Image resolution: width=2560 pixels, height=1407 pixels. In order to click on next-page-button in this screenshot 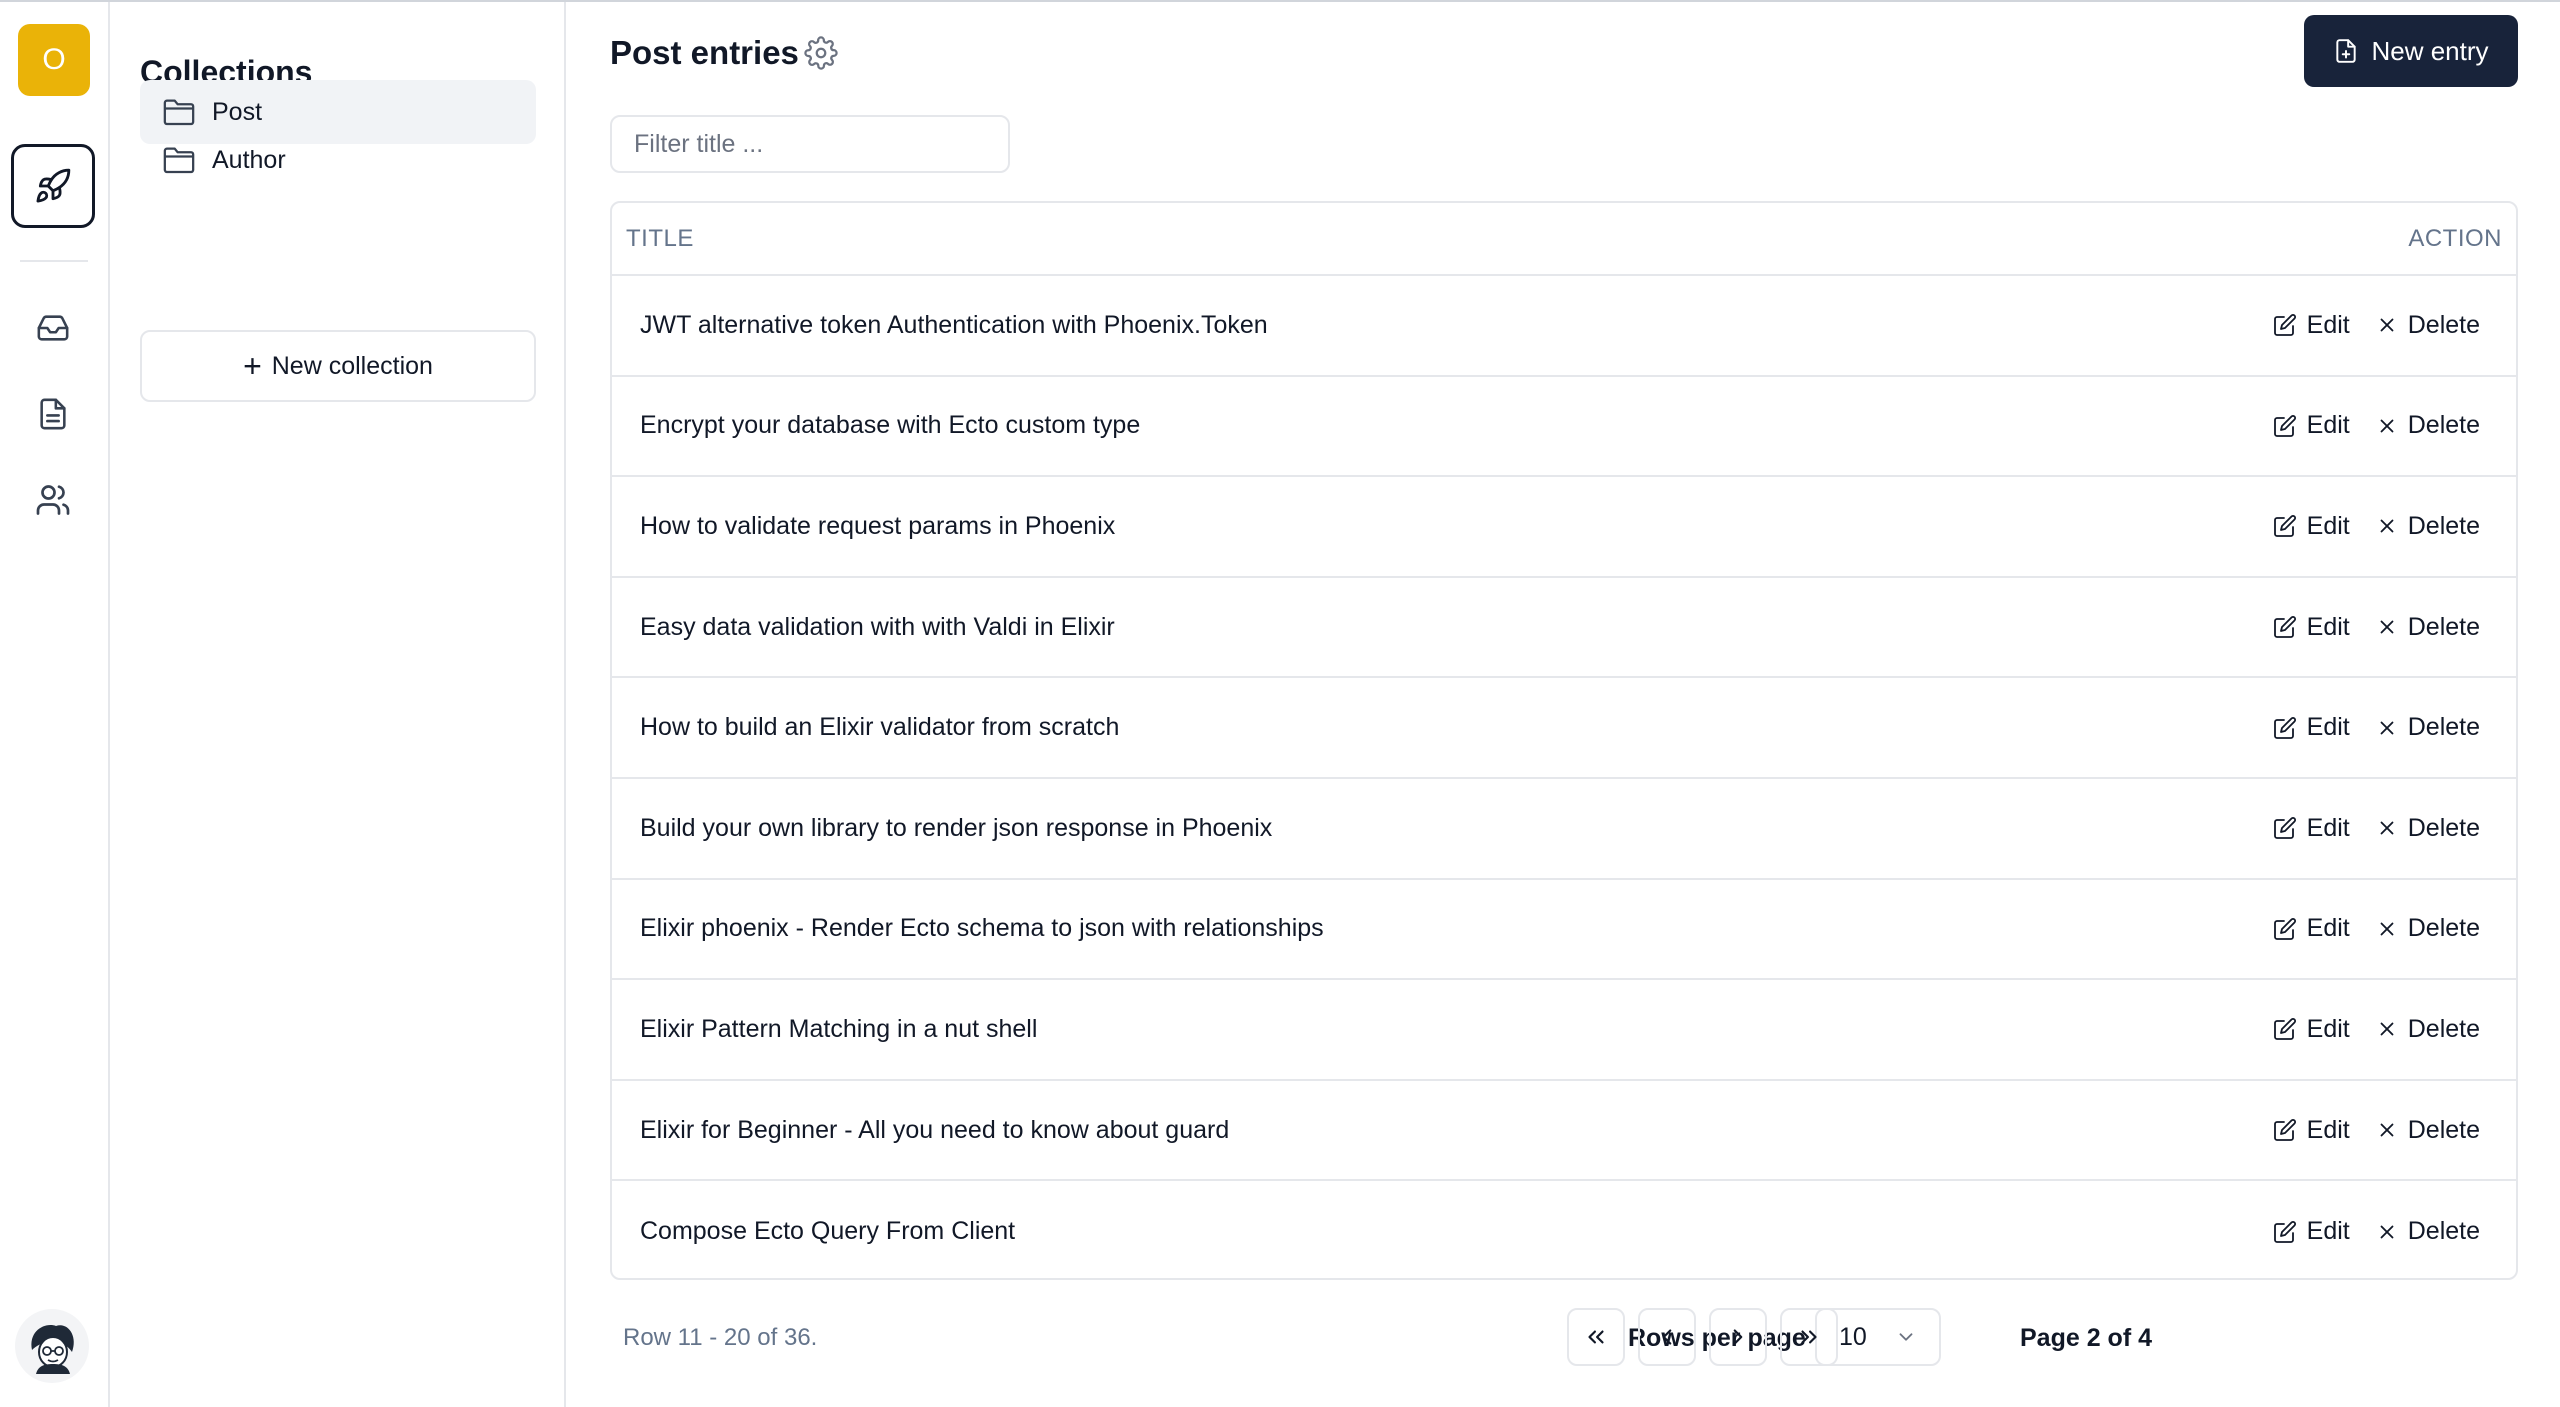, I will do `click(1738, 1337)`.